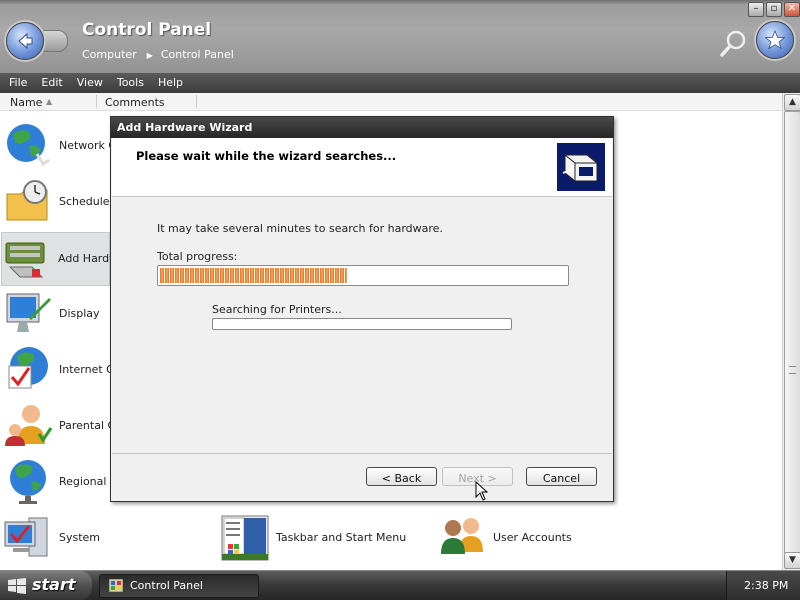 The width and height of the screenshot is (800, 600). I want to click on total-progress-fill, so click(253, 275).